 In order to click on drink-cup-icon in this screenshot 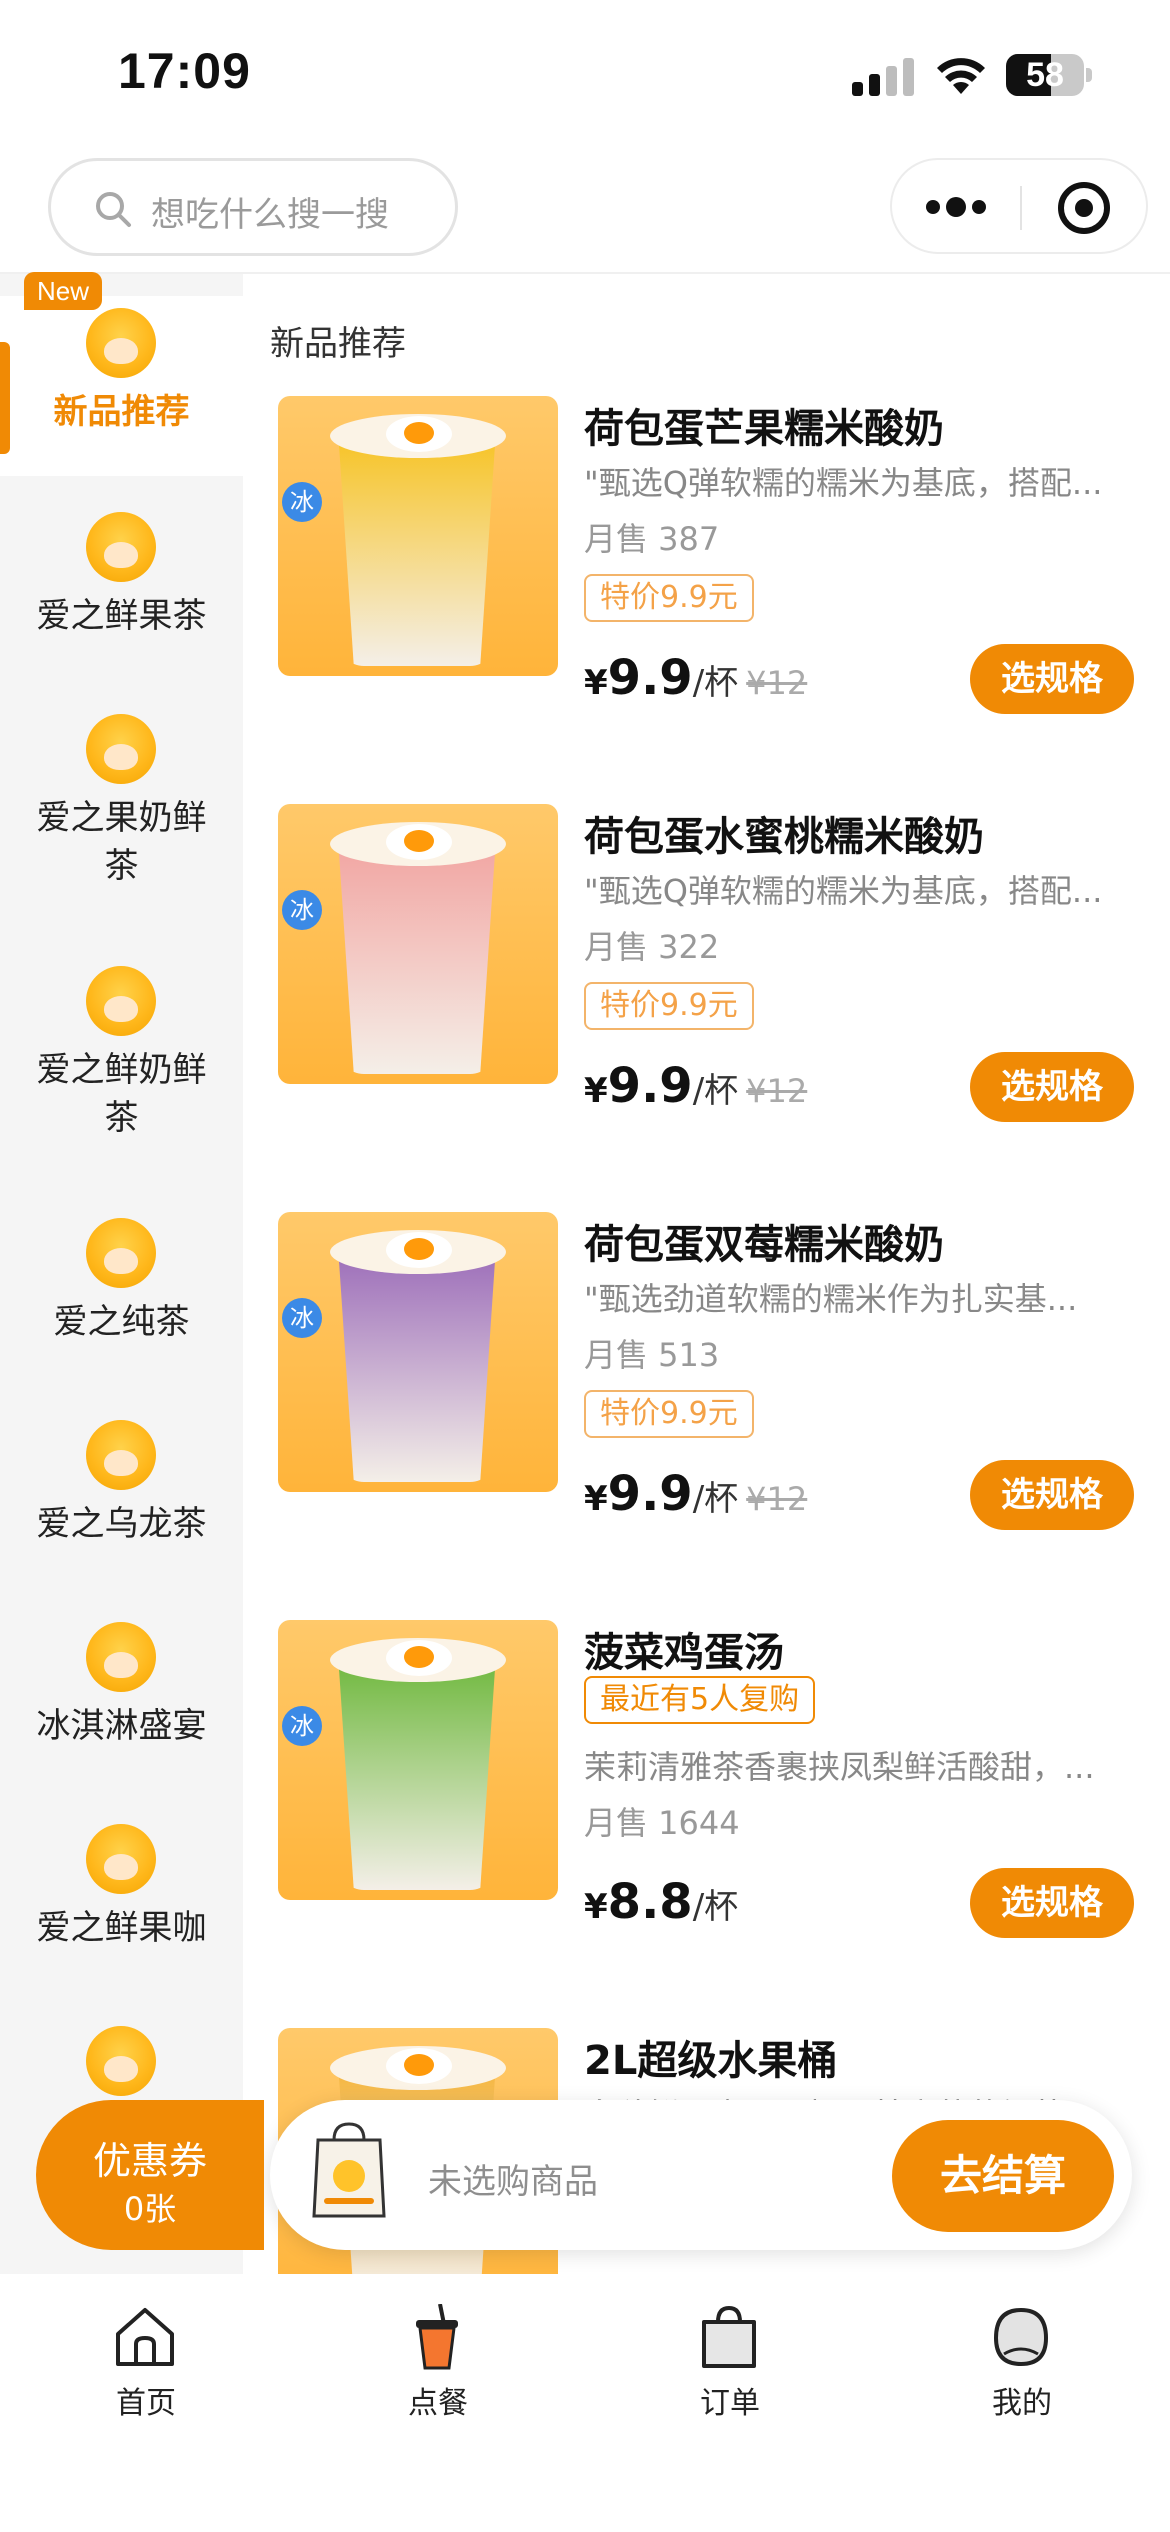, I will do `click(437, 2337)`.